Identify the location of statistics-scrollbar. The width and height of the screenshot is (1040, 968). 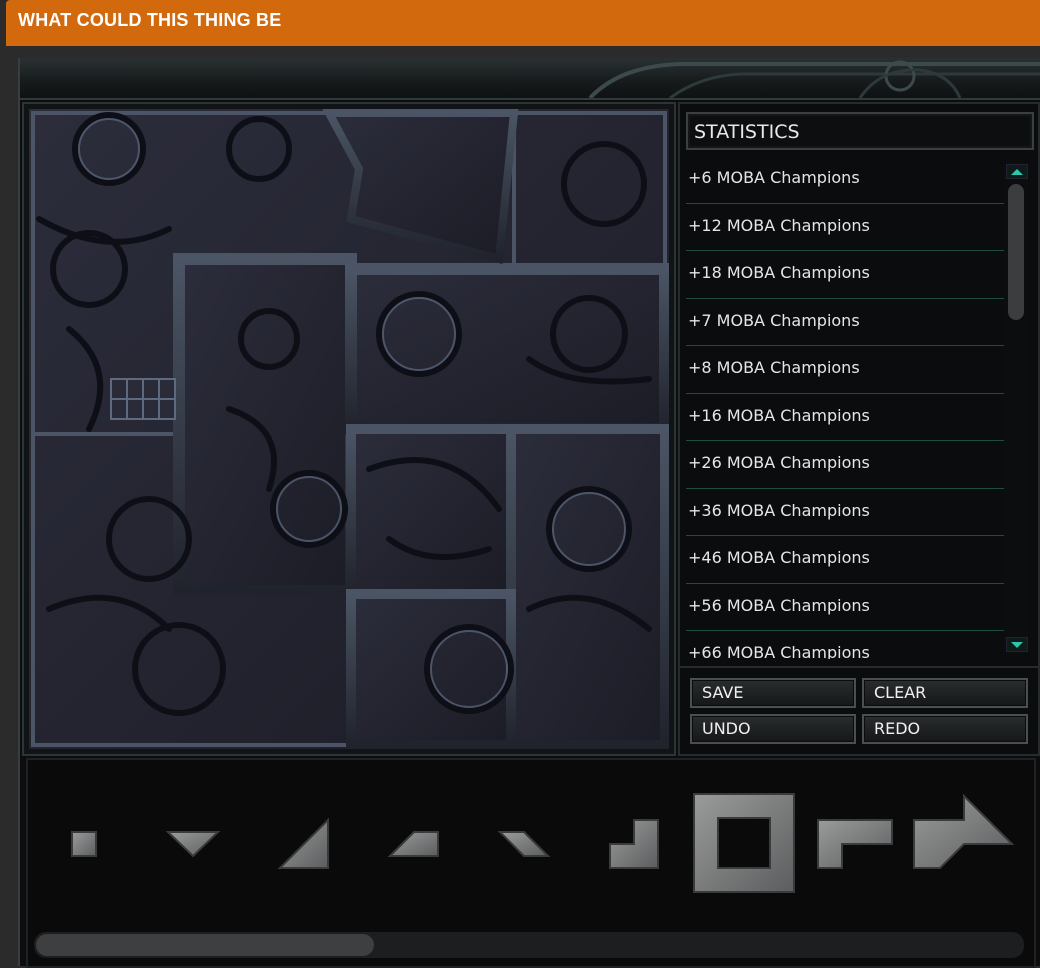
(1016, 408).